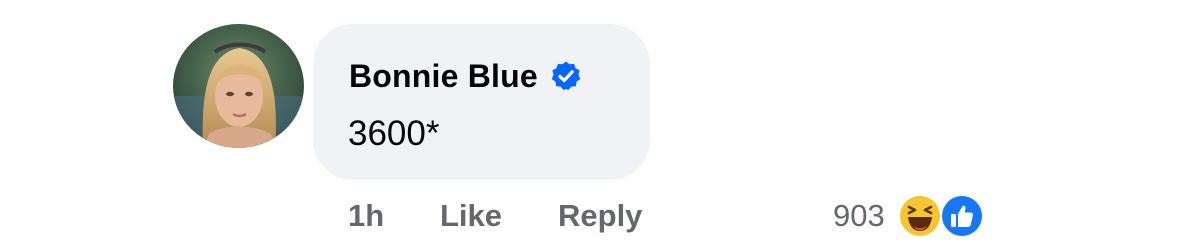 Image resolution: width=1200 pixels, height=247 pixels. What do you see at coordinates (859, 215) in the screenshot?
I see `reaction-count: 903` at bounding box center [859, 215].